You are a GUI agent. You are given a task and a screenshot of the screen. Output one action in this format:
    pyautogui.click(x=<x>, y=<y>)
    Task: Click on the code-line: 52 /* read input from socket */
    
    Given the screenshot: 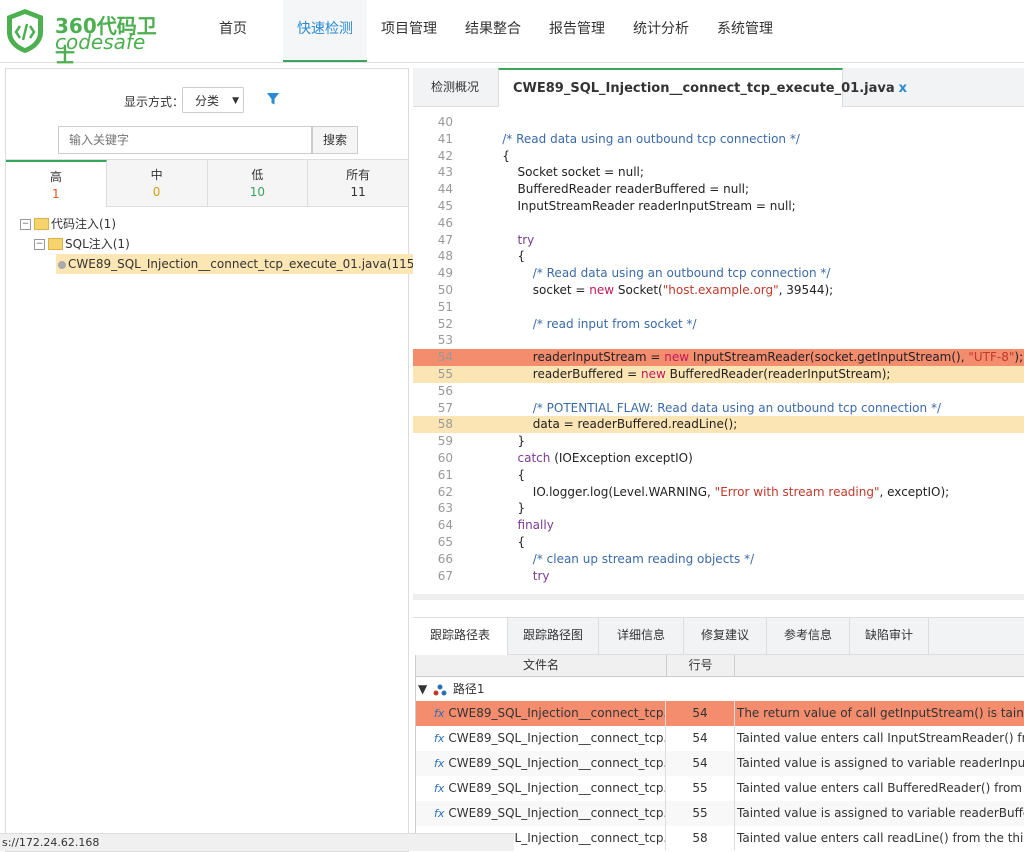 What is the action you would take?
    pyautogui.click(x=718, y=324)
    